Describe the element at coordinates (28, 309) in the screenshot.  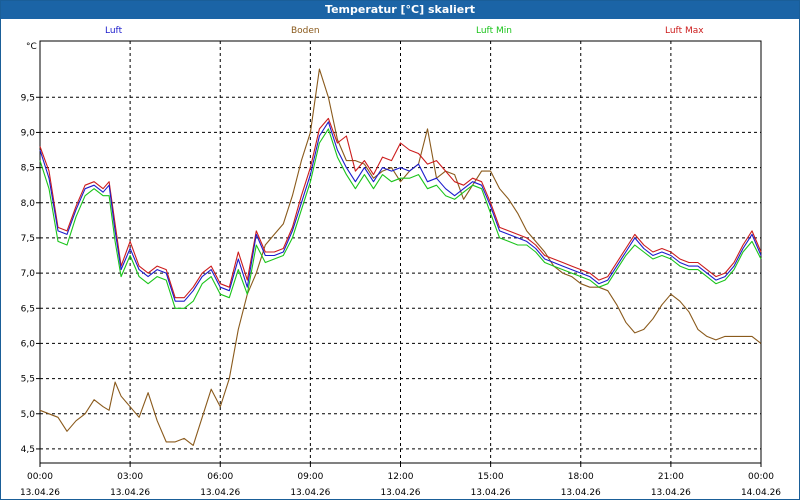
I see `y-tick-label: 6,5` at that location.